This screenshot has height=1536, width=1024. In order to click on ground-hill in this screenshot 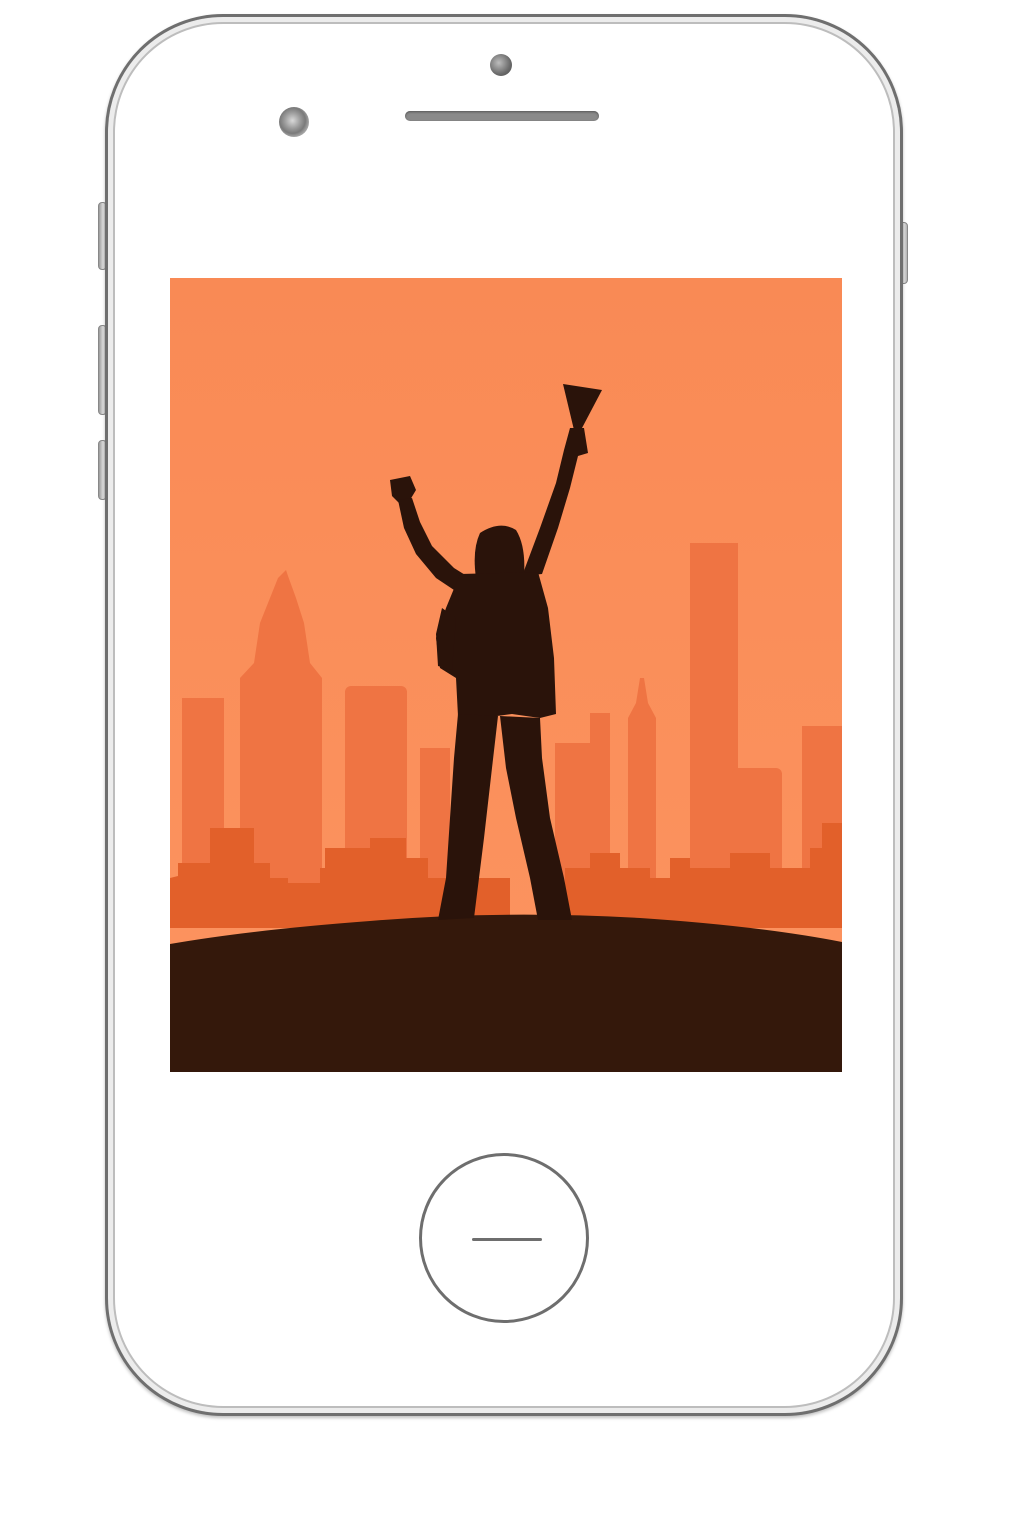, I will do `click(506, 993)`.